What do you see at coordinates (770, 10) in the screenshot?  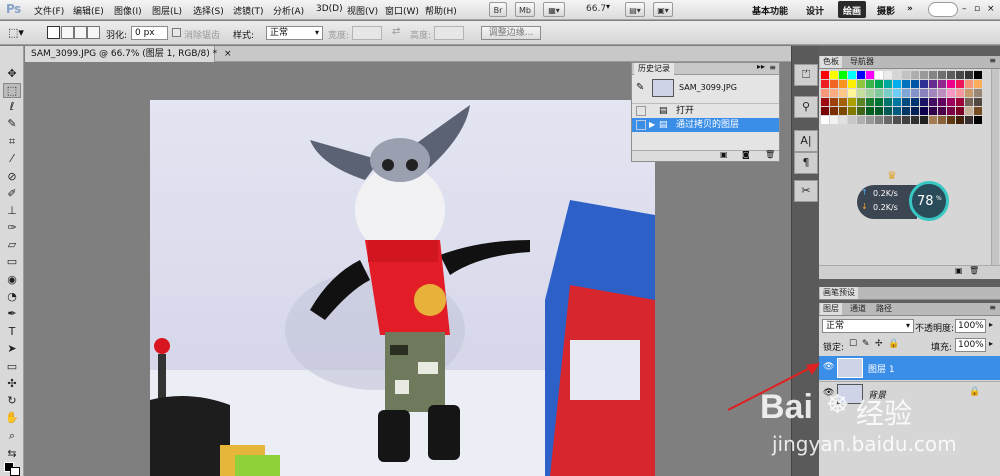 I see `workspace-essentials: 基本功能` at bounding box center [770, 10].